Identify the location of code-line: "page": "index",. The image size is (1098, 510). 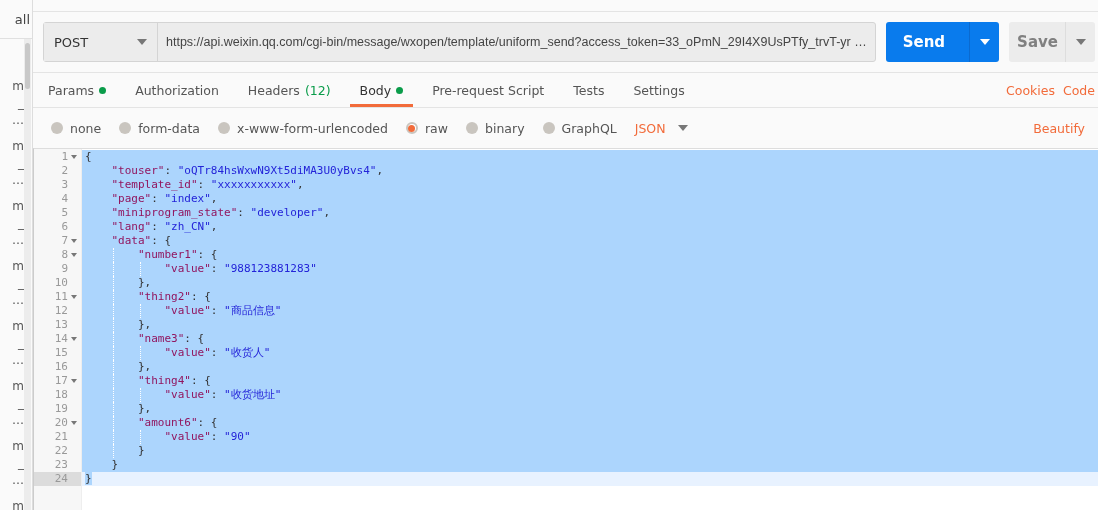
(164, 198).